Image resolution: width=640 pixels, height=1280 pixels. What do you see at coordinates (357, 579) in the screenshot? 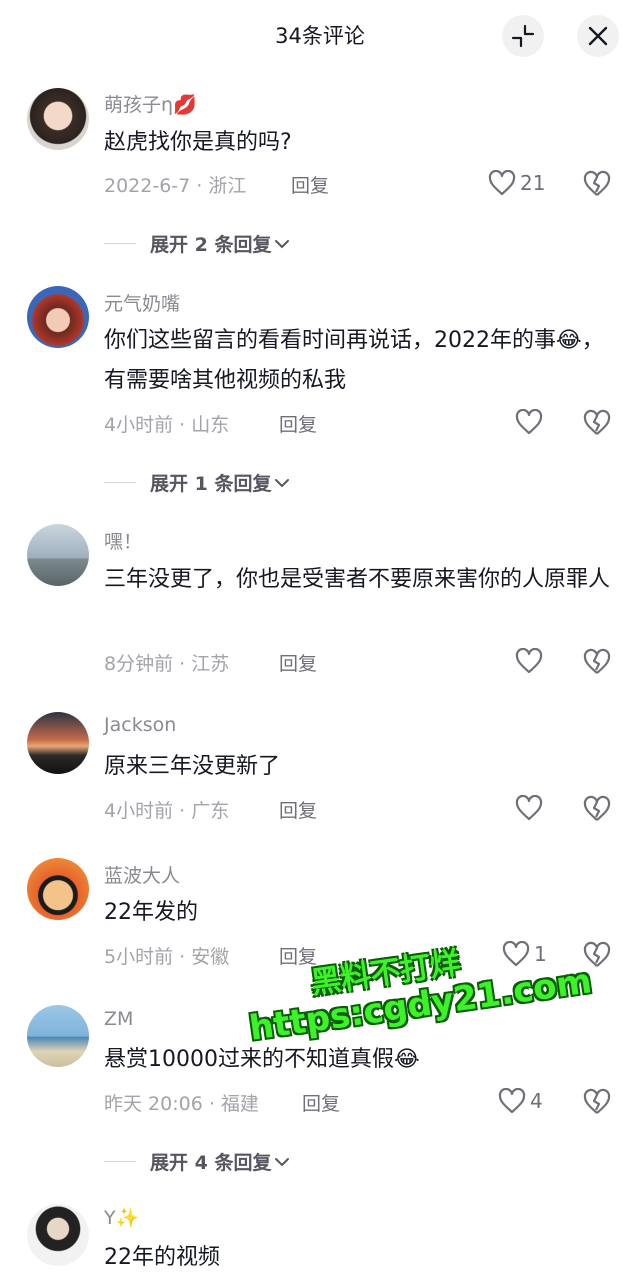
I see `comment-text: 三年没更了，你也是受害者不要原来害你的人原罪人` at bounding box center [357, 579].